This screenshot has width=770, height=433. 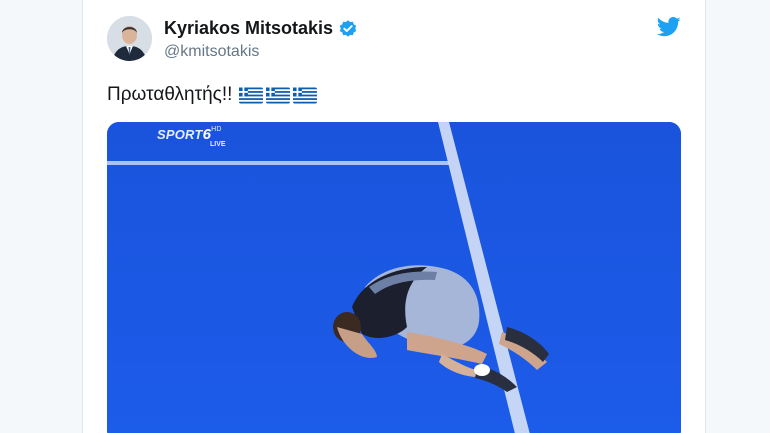 What do you see at coordinates (211, 52) in the screenshot?
I see `user-handle: @kmitsotakis` at bounding box center [211, 52].